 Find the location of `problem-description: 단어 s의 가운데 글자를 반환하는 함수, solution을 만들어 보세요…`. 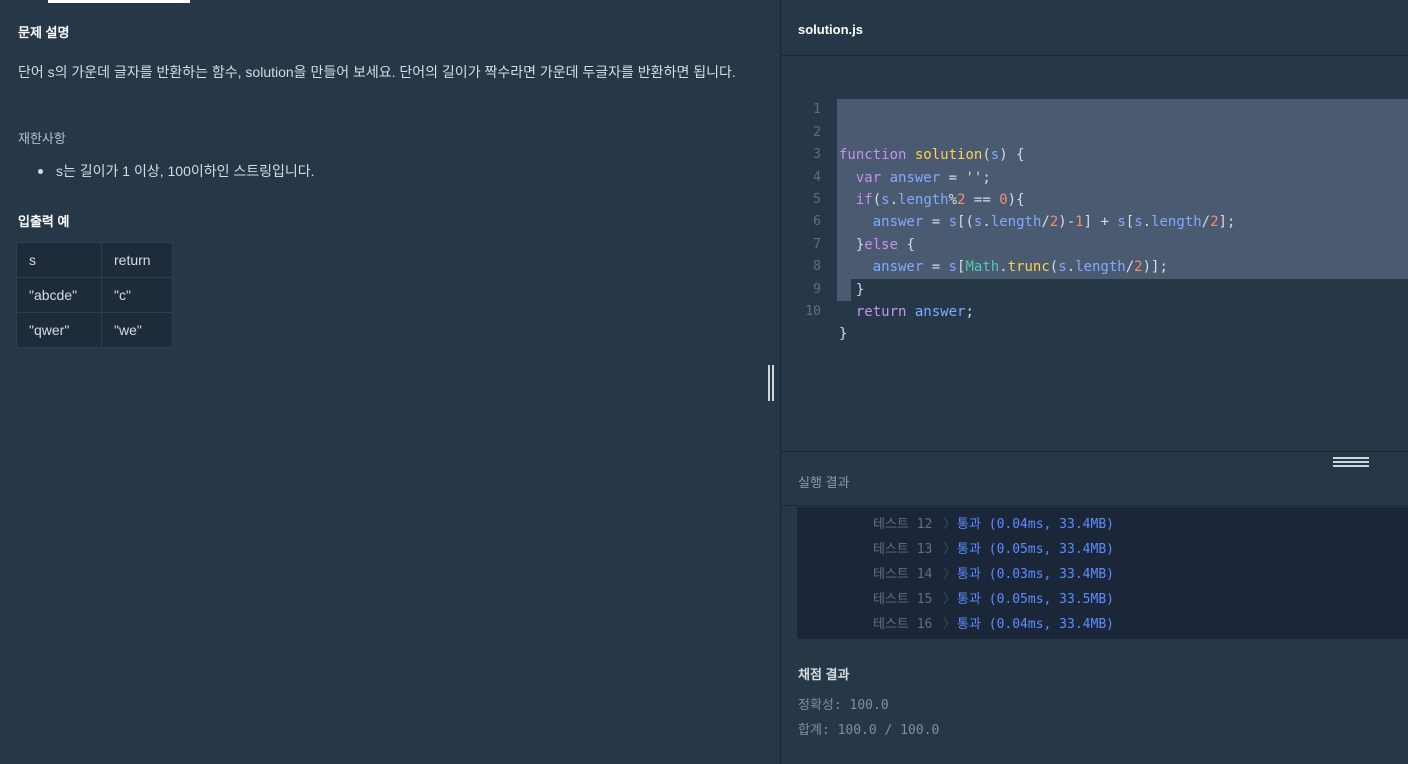

problem-description: 단어 s의 가운데 글자를 반환하는 함수, solution을 만들어 보세요… is located at coordinates (377, 72).